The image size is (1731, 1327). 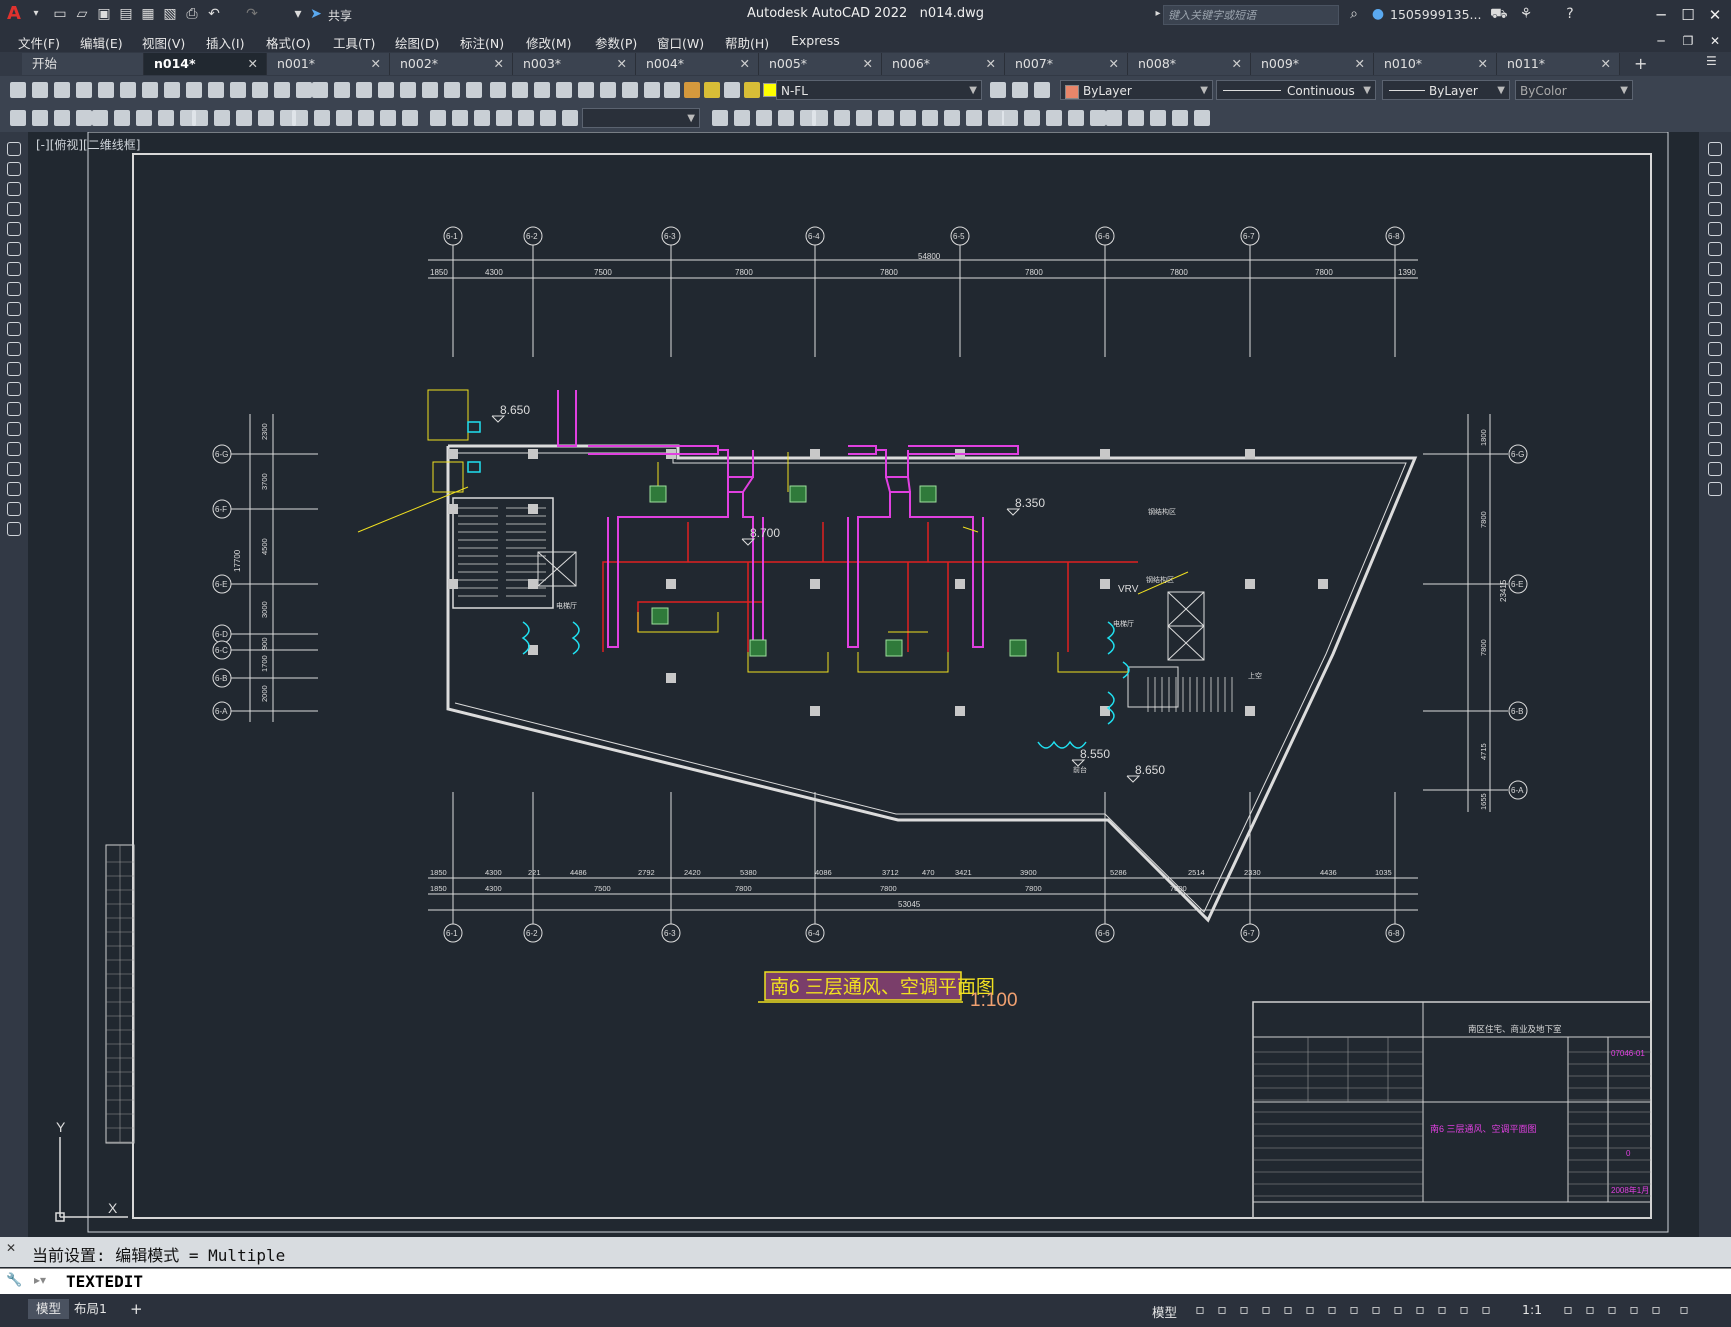 I want to click on layer-tool-3-icon, so click(x=1042, y=90).